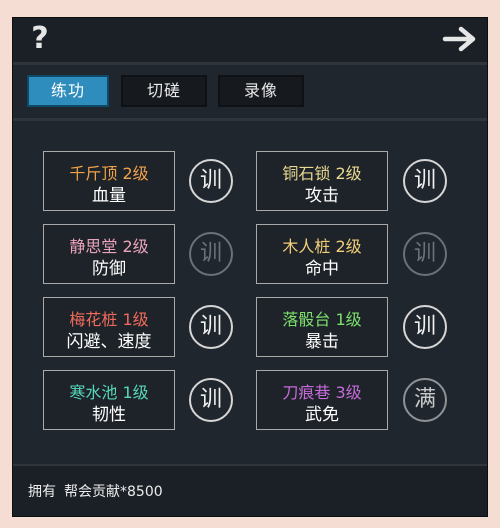 This screenshot has width=500, height=528. What do you see at coordinates (322, 415) in the screenshot?
I see `skill-attribute: 武免` at bounding box center [322, 415].